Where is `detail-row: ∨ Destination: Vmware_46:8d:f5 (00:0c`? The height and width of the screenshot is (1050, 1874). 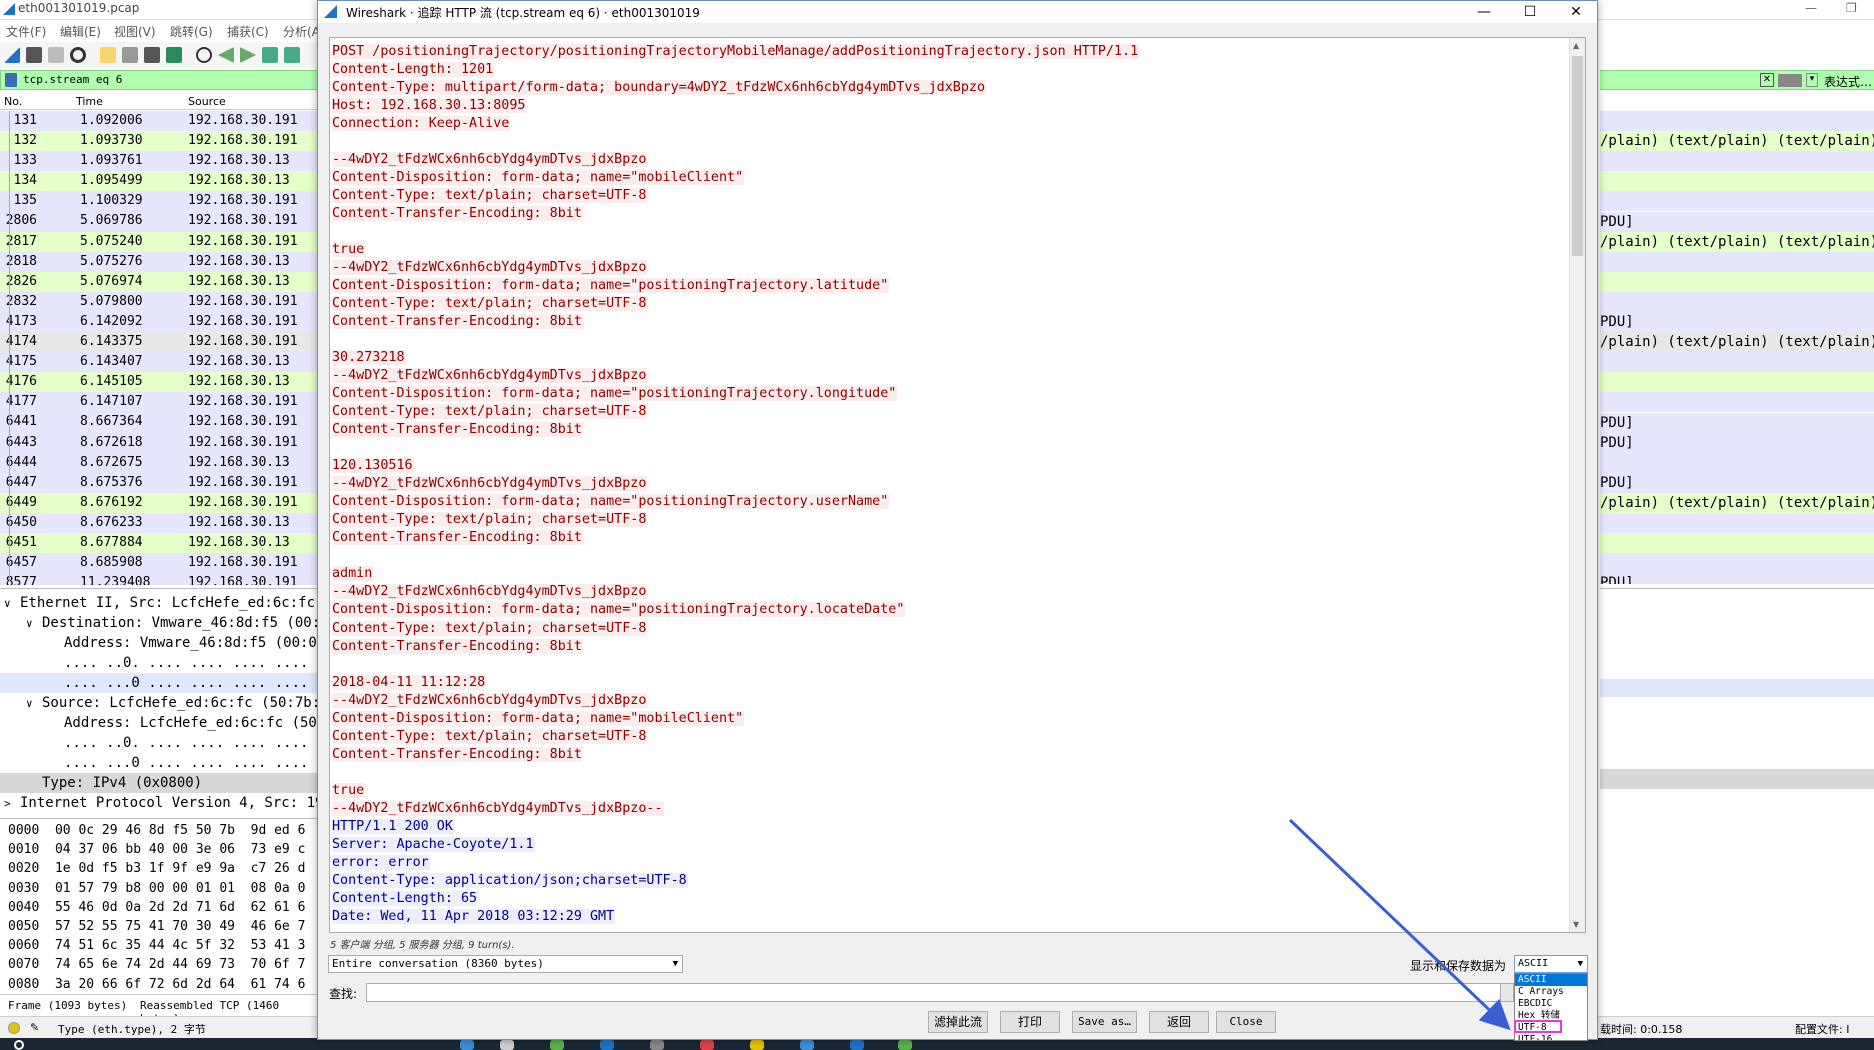 detail-row: ∨ Destination: Vmware_46:8d:f5 (00:0c is located at coordinates (168, 623).